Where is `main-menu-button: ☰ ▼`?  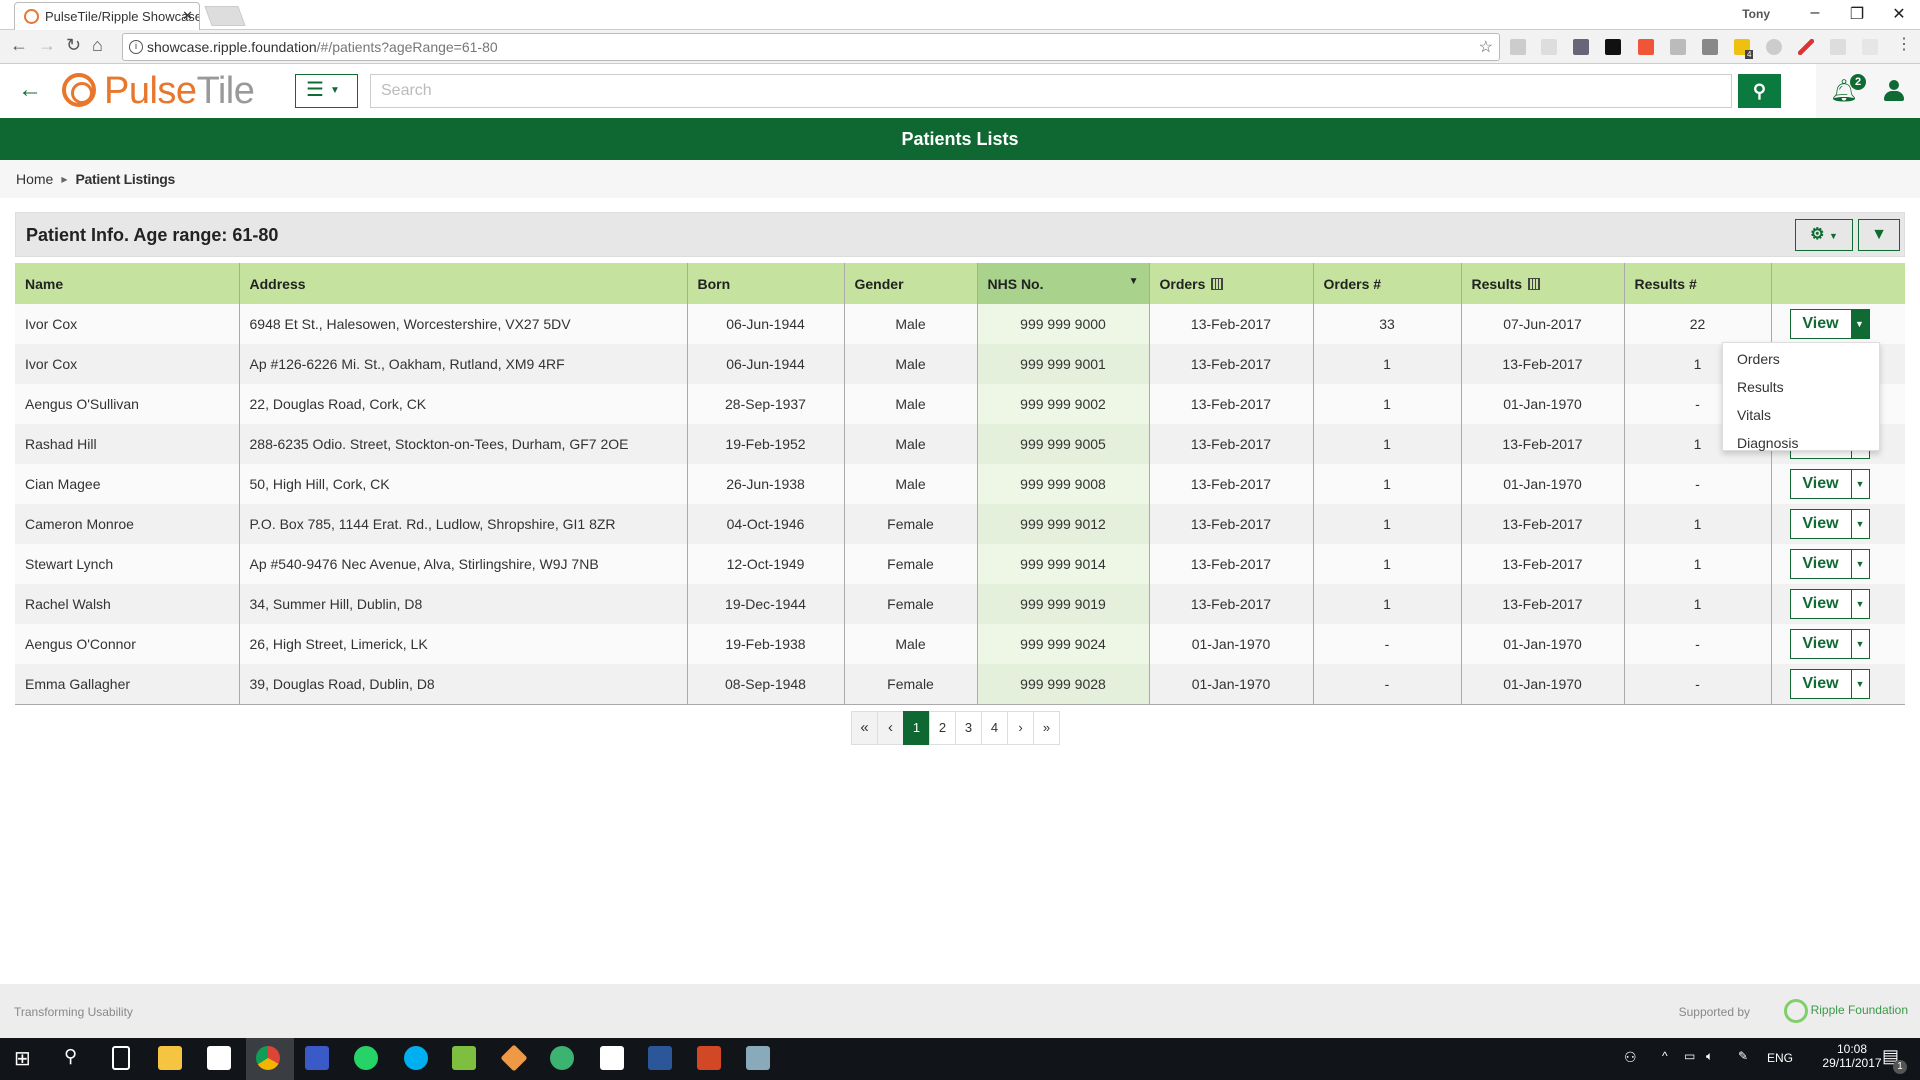 main-menu-button: ☰ ▼ is located at coordinates (326, 91).